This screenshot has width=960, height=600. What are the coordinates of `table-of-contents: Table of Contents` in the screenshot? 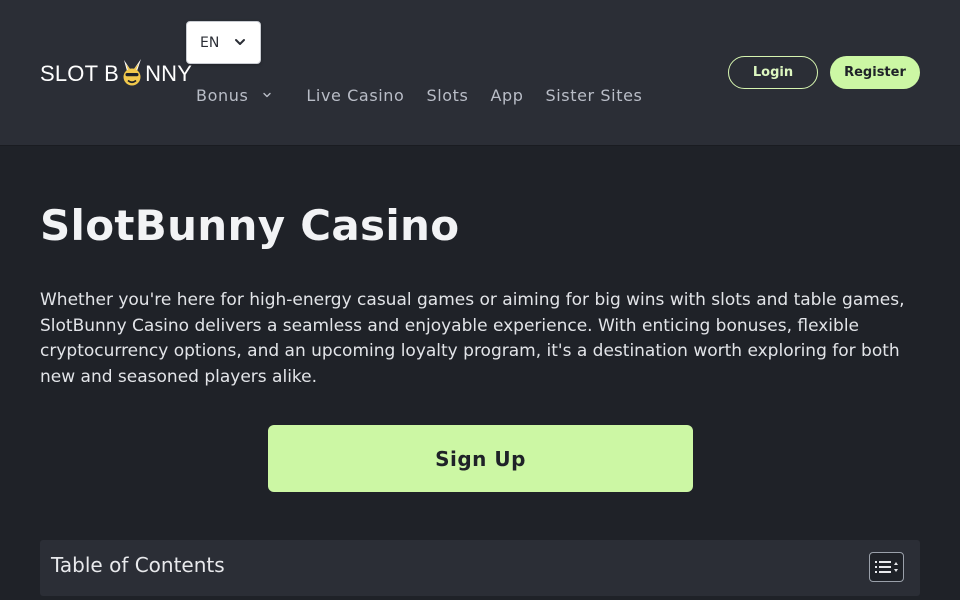 It's located at (480, 568).